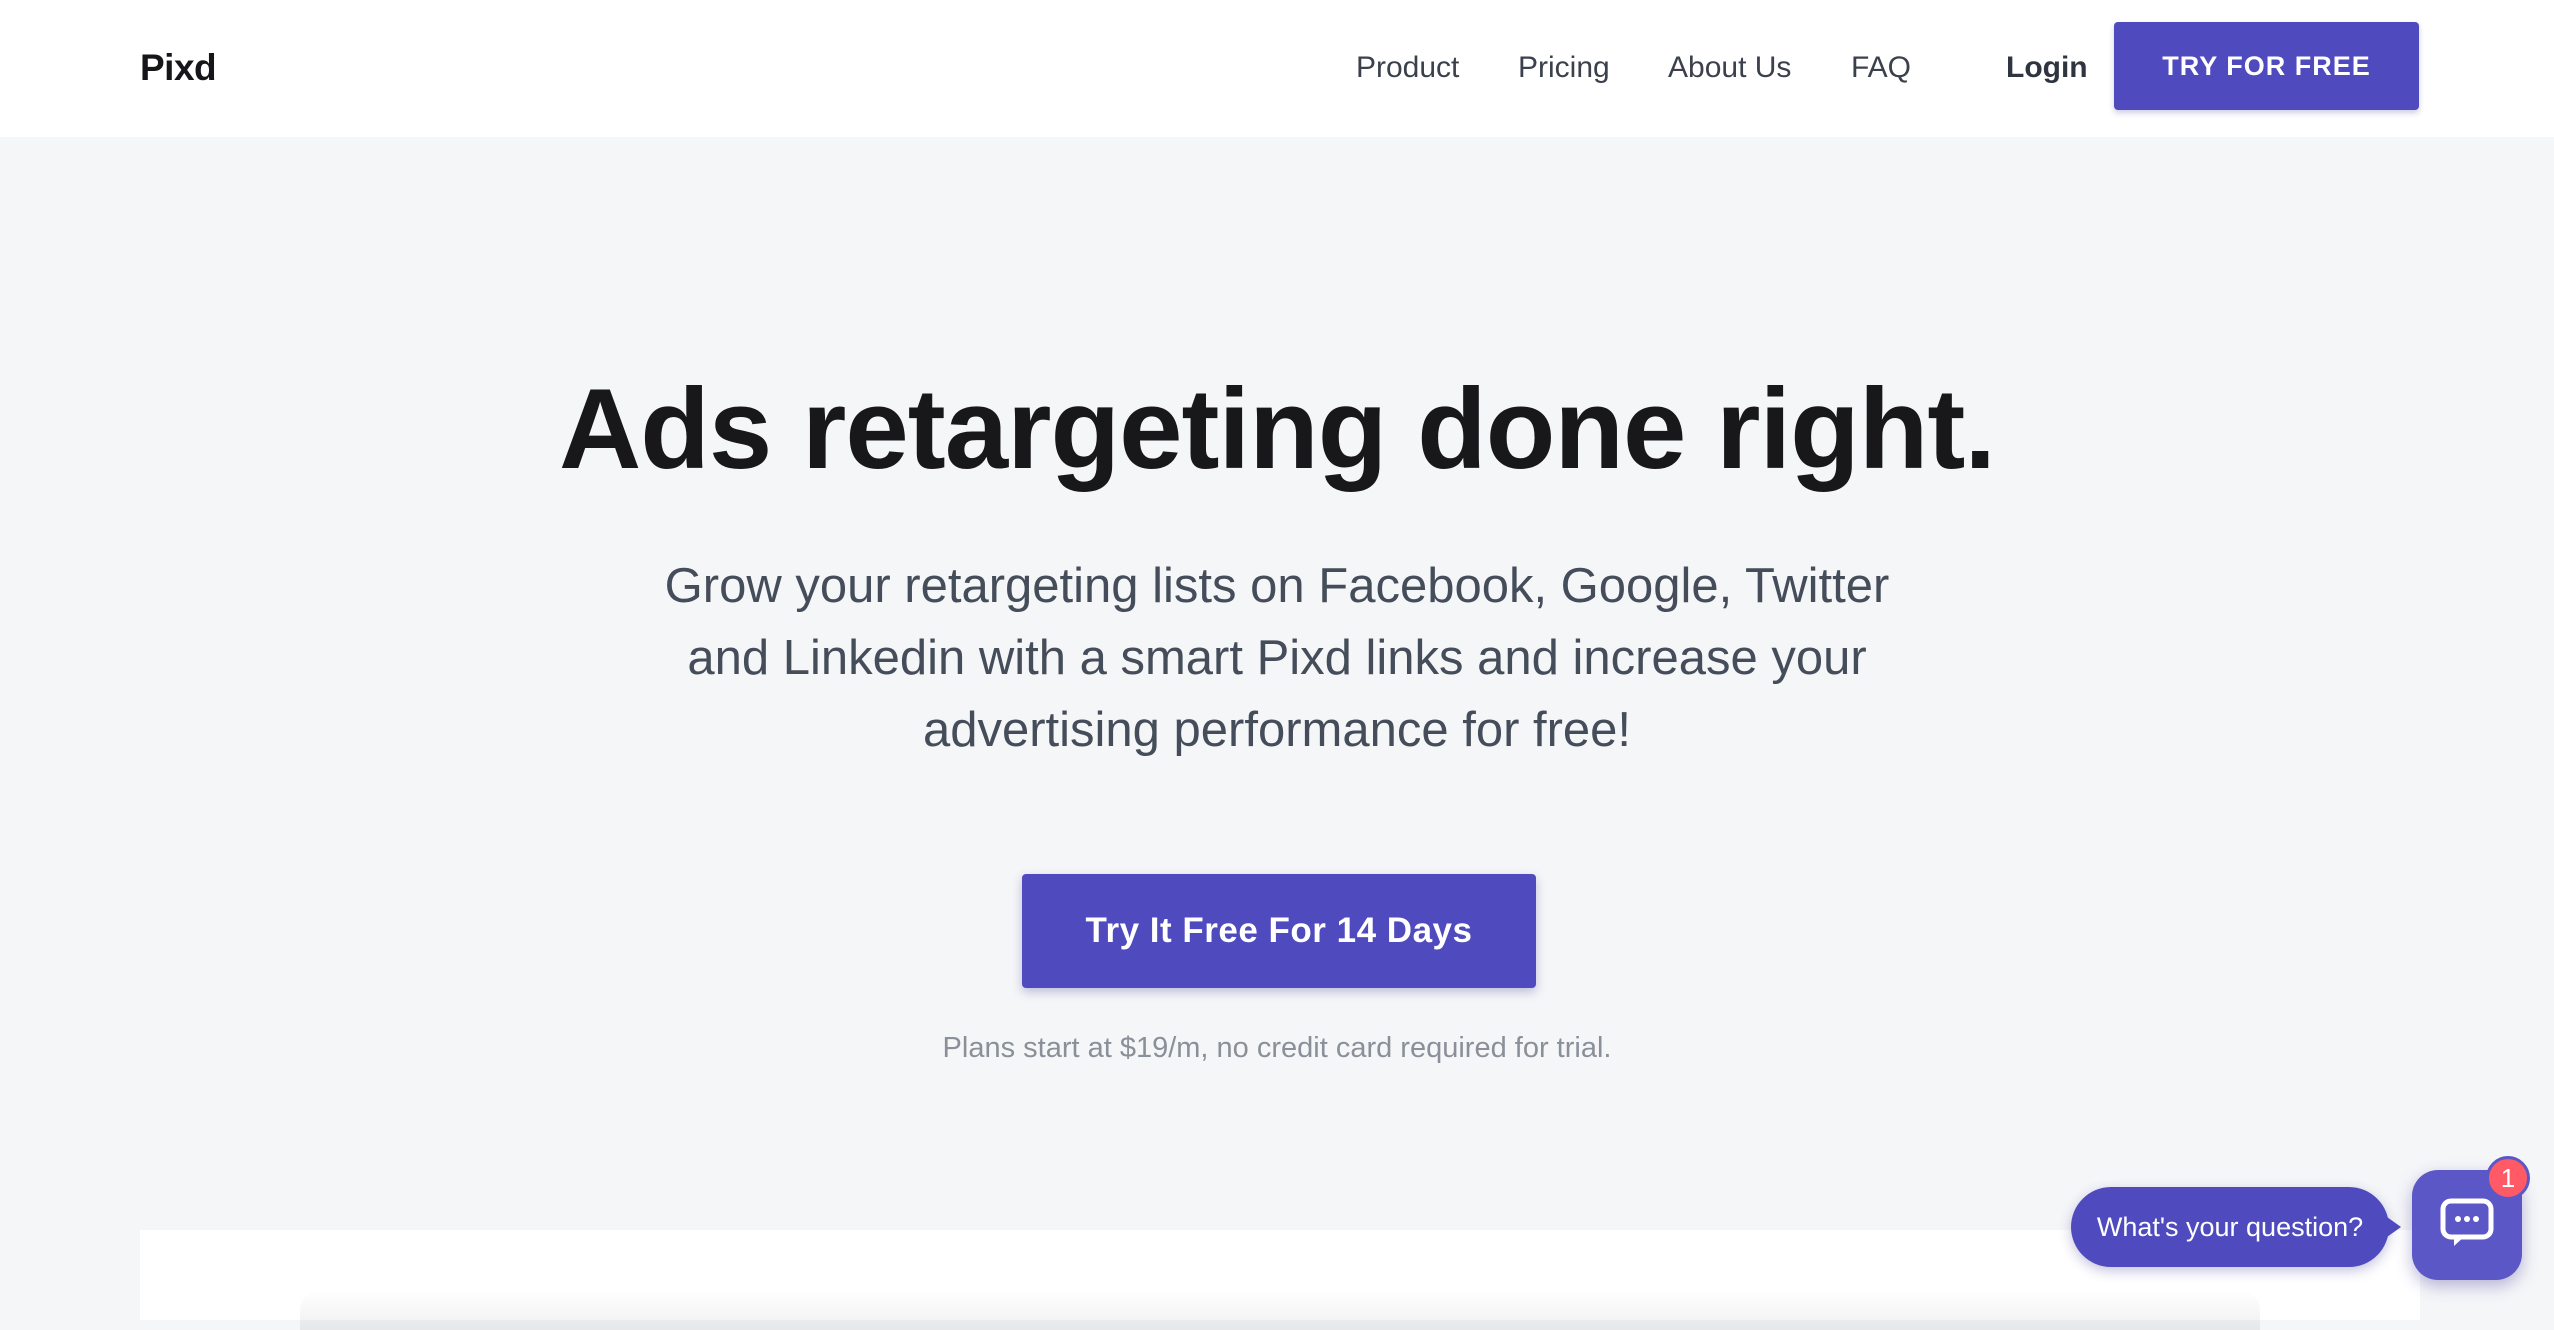  Describe the element at coordinates (2467, 1225) in the screenshot. I see `chat-bubble-icon` at that location.